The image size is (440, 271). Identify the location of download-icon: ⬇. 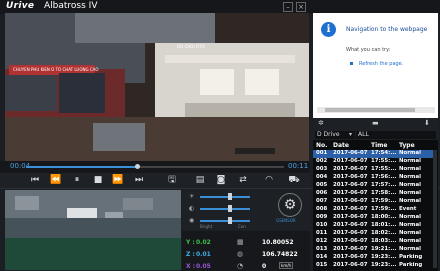
(427, 123).